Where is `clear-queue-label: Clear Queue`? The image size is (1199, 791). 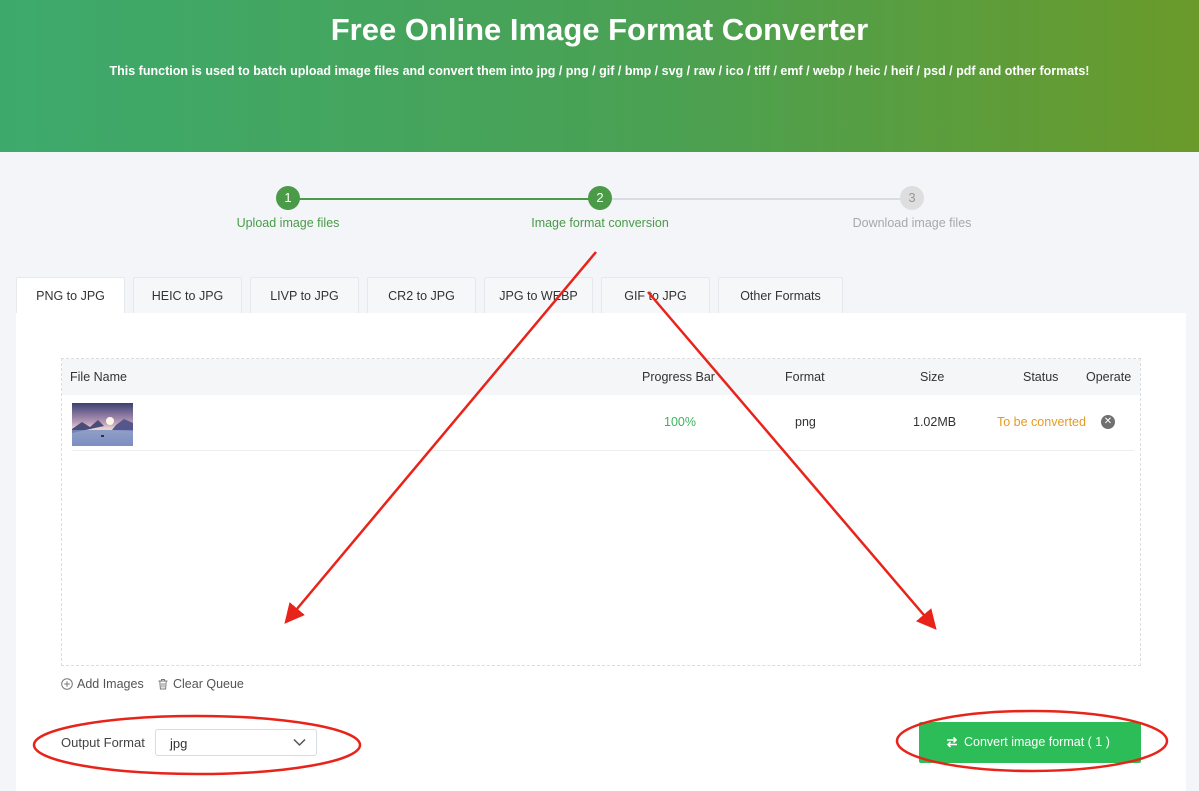 clear-queue-label: Clear Queue is located at coordinates (208, 684).